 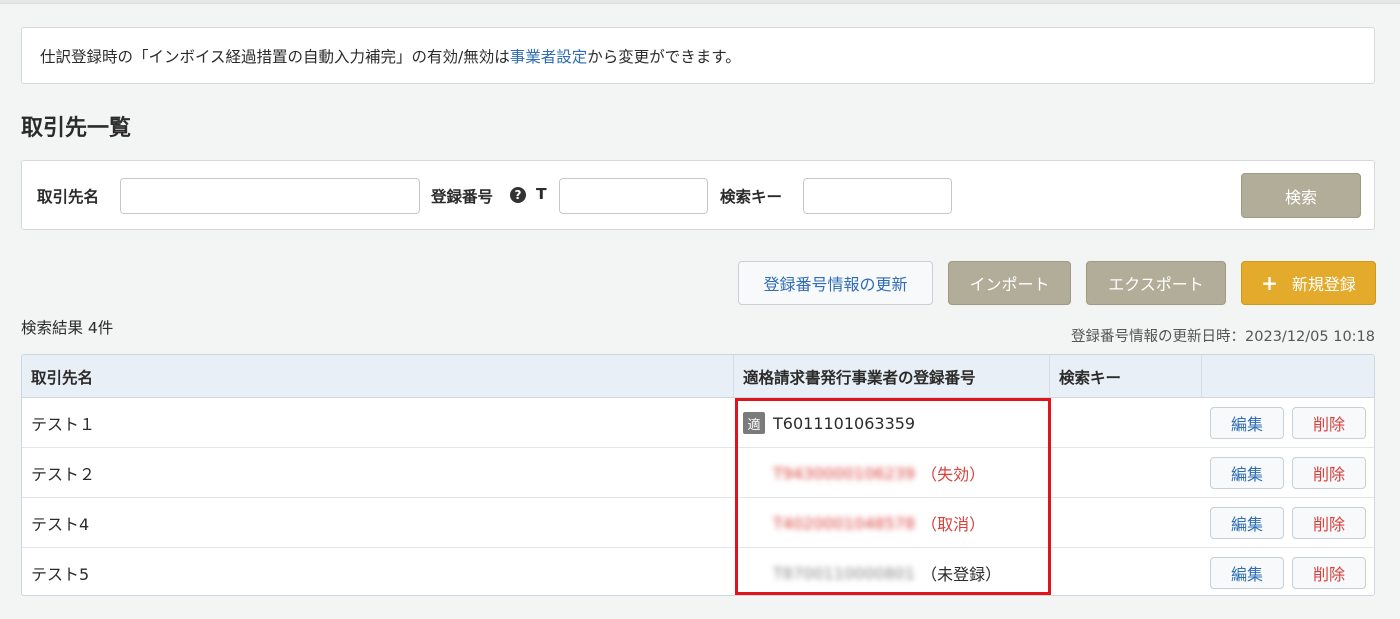 I want to click on reg-number-label: 登録番号, so click(x=462, y=197).